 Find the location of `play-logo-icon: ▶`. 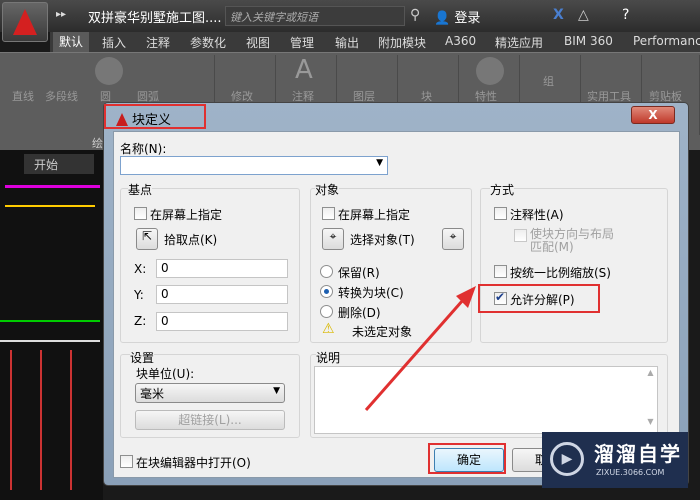

play-logo-icon: ▶ is located at coordinates (567, 459).